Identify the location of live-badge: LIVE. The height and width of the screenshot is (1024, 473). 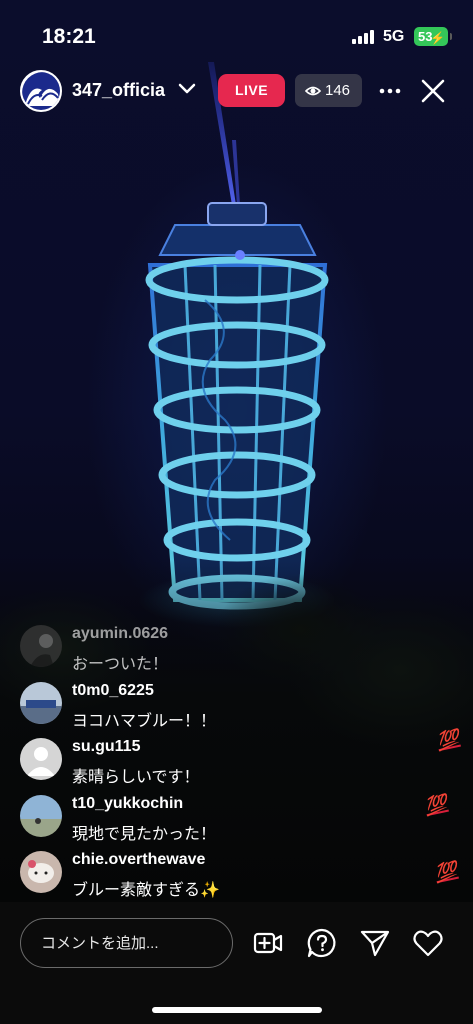
(251, 90).